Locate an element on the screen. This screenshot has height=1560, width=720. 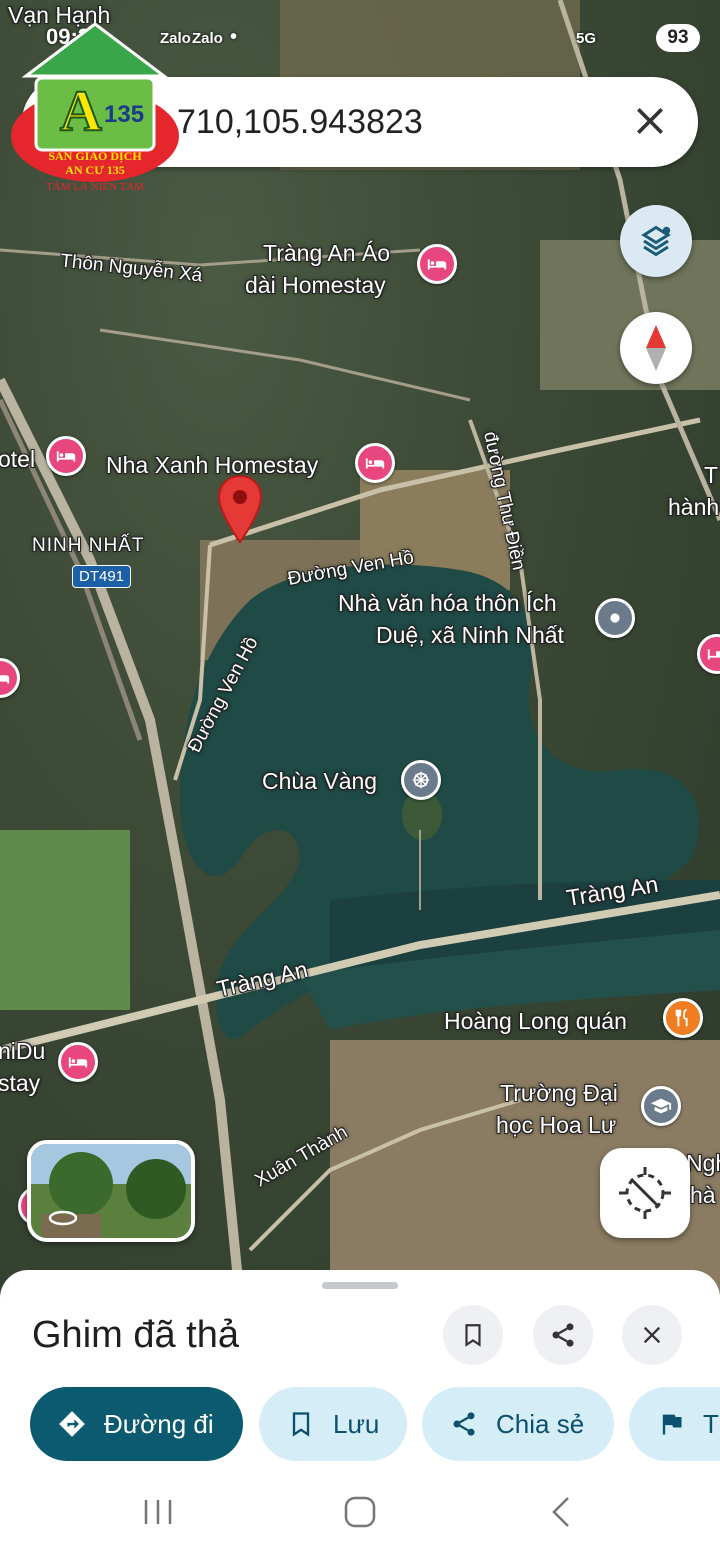
svg-text: A is located at coordinates (81, 110).